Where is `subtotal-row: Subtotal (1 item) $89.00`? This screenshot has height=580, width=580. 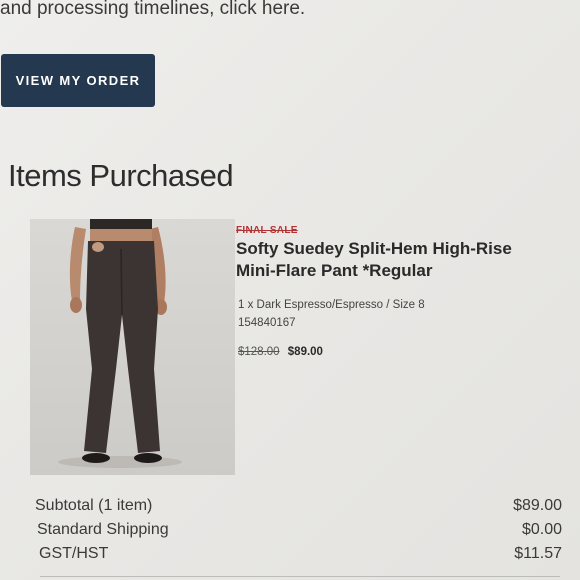 subtotal-row: Subtotal (1 item) $89.00 is located at coordinates (290, 509).